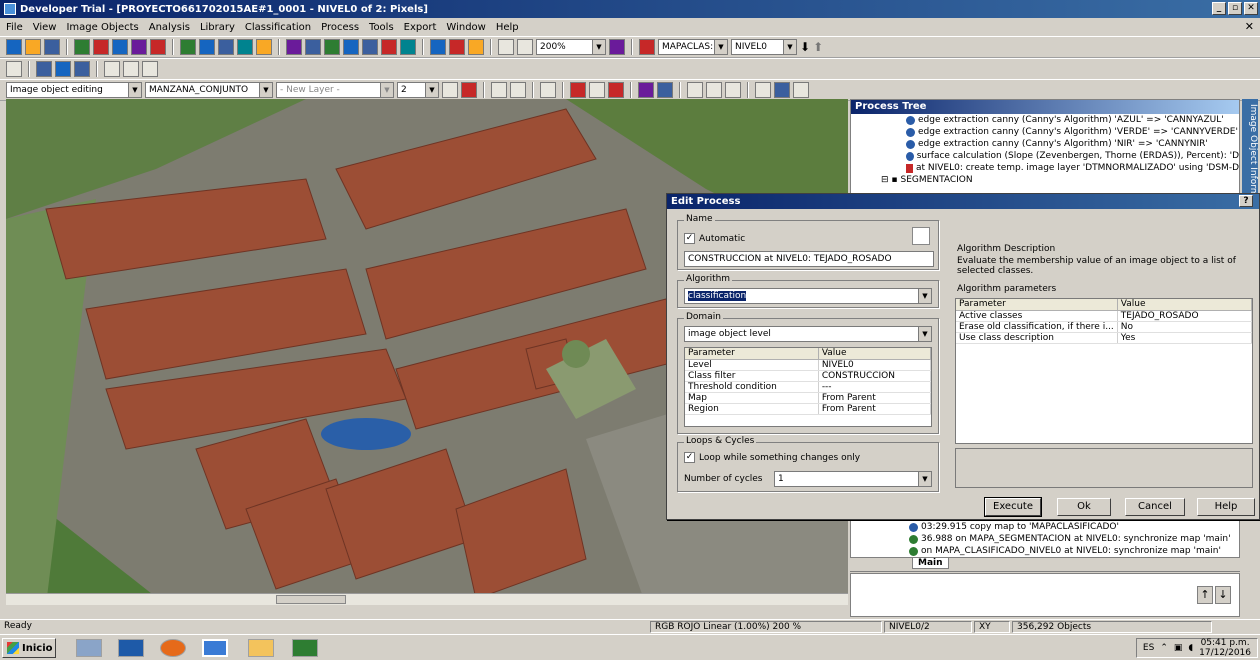 This screenshot has width=1260, height=660. What do you see at coordinates (169, 27) in the screenshot?
I see `menu-analysis: Analysis` at bounding box center [169, 27].